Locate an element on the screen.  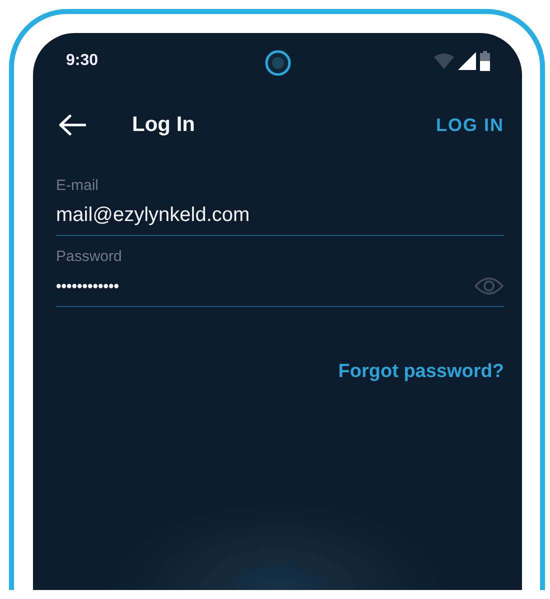
input-field: mail@ezylynkeld.com is located at coordinates (280, 215).